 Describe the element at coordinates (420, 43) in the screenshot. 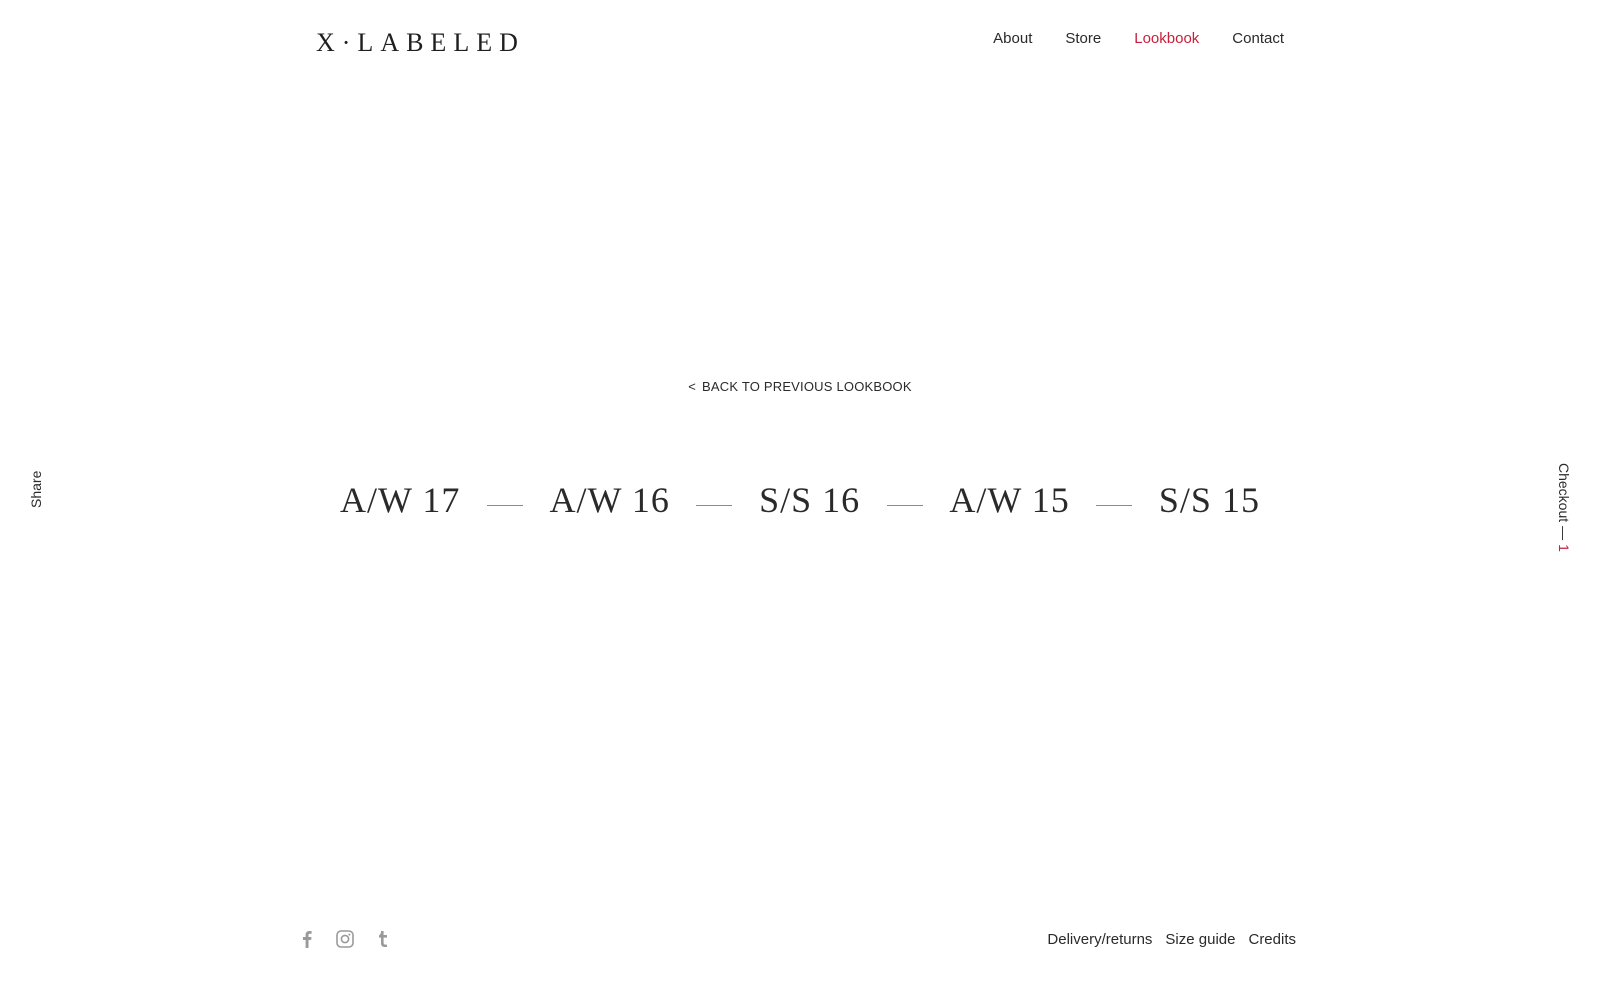

I see `brand-logo: X·LABELED` at that location.